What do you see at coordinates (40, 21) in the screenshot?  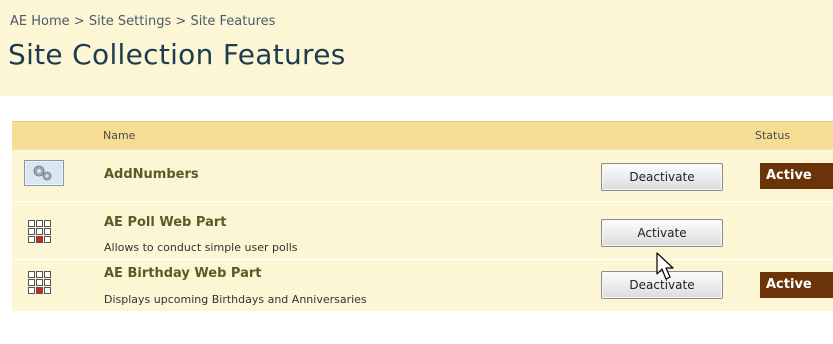 I see `breadcrumb-home-link: AE Home` at bounding box center [40, 21].